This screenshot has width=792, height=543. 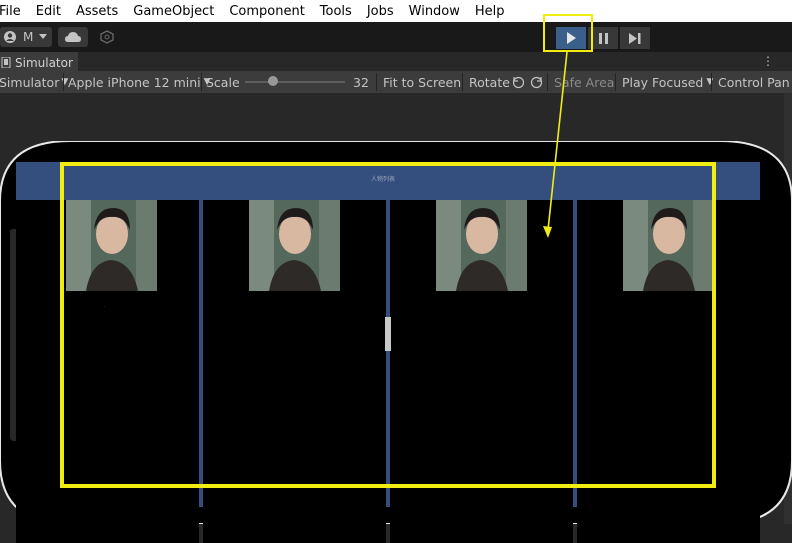 I want to click on cloud-button, so click(x=73, y=37).